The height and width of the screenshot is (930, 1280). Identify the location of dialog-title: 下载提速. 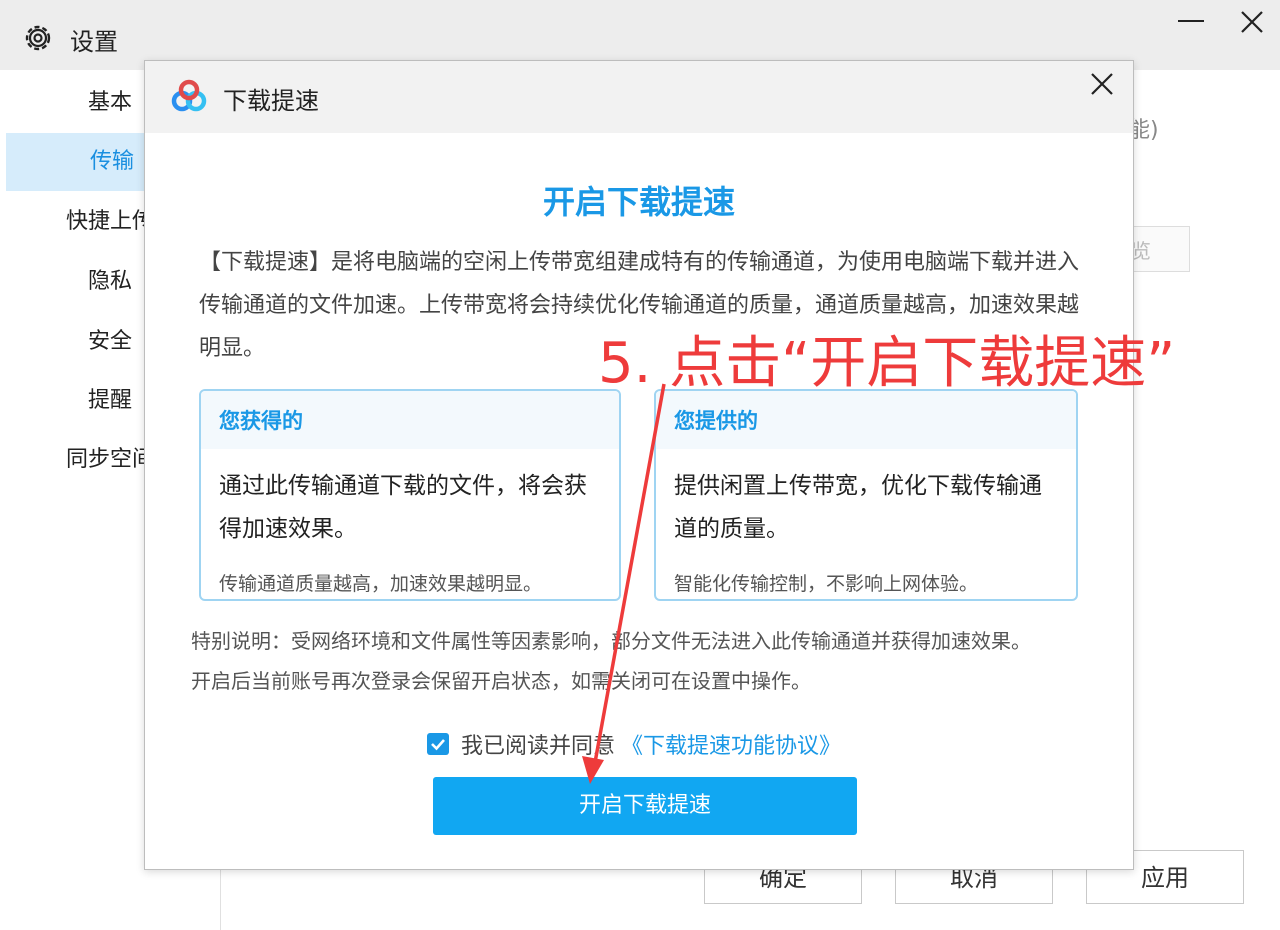
(271, 101).